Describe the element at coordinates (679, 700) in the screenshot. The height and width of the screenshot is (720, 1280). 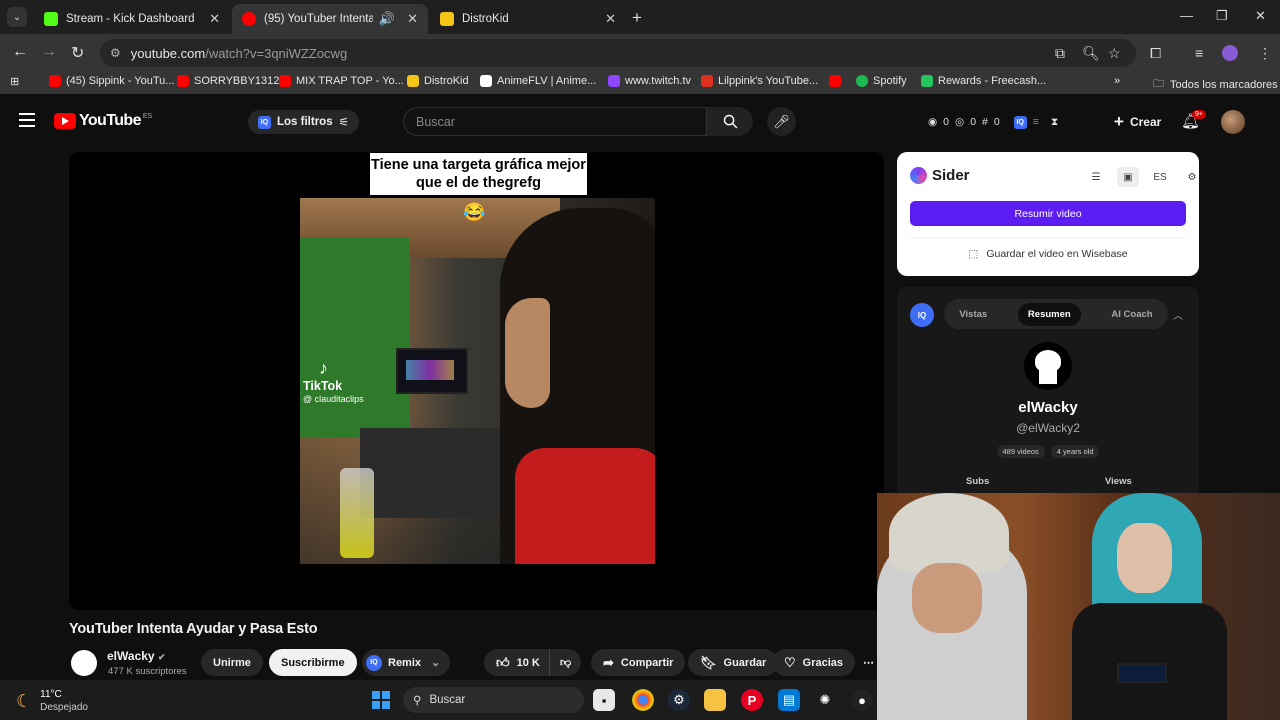
I see `steam-icon: ⚙` at that location.